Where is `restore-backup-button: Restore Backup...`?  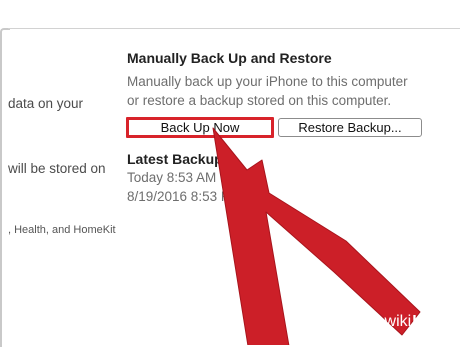
restore-backup-button: Restore Backup... is located at coordinates (350, 127).